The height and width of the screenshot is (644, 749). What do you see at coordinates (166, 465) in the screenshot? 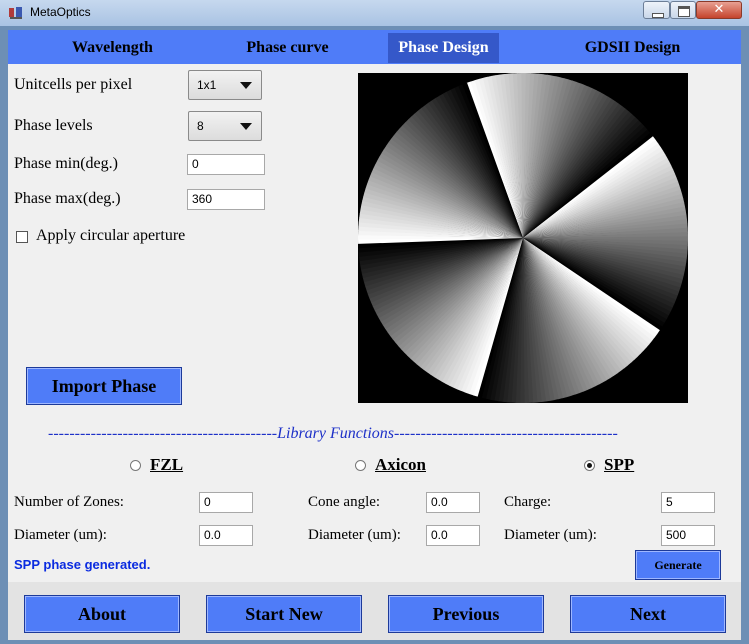
I see `fzl-label: FZL` at bounding box center [166, 465].